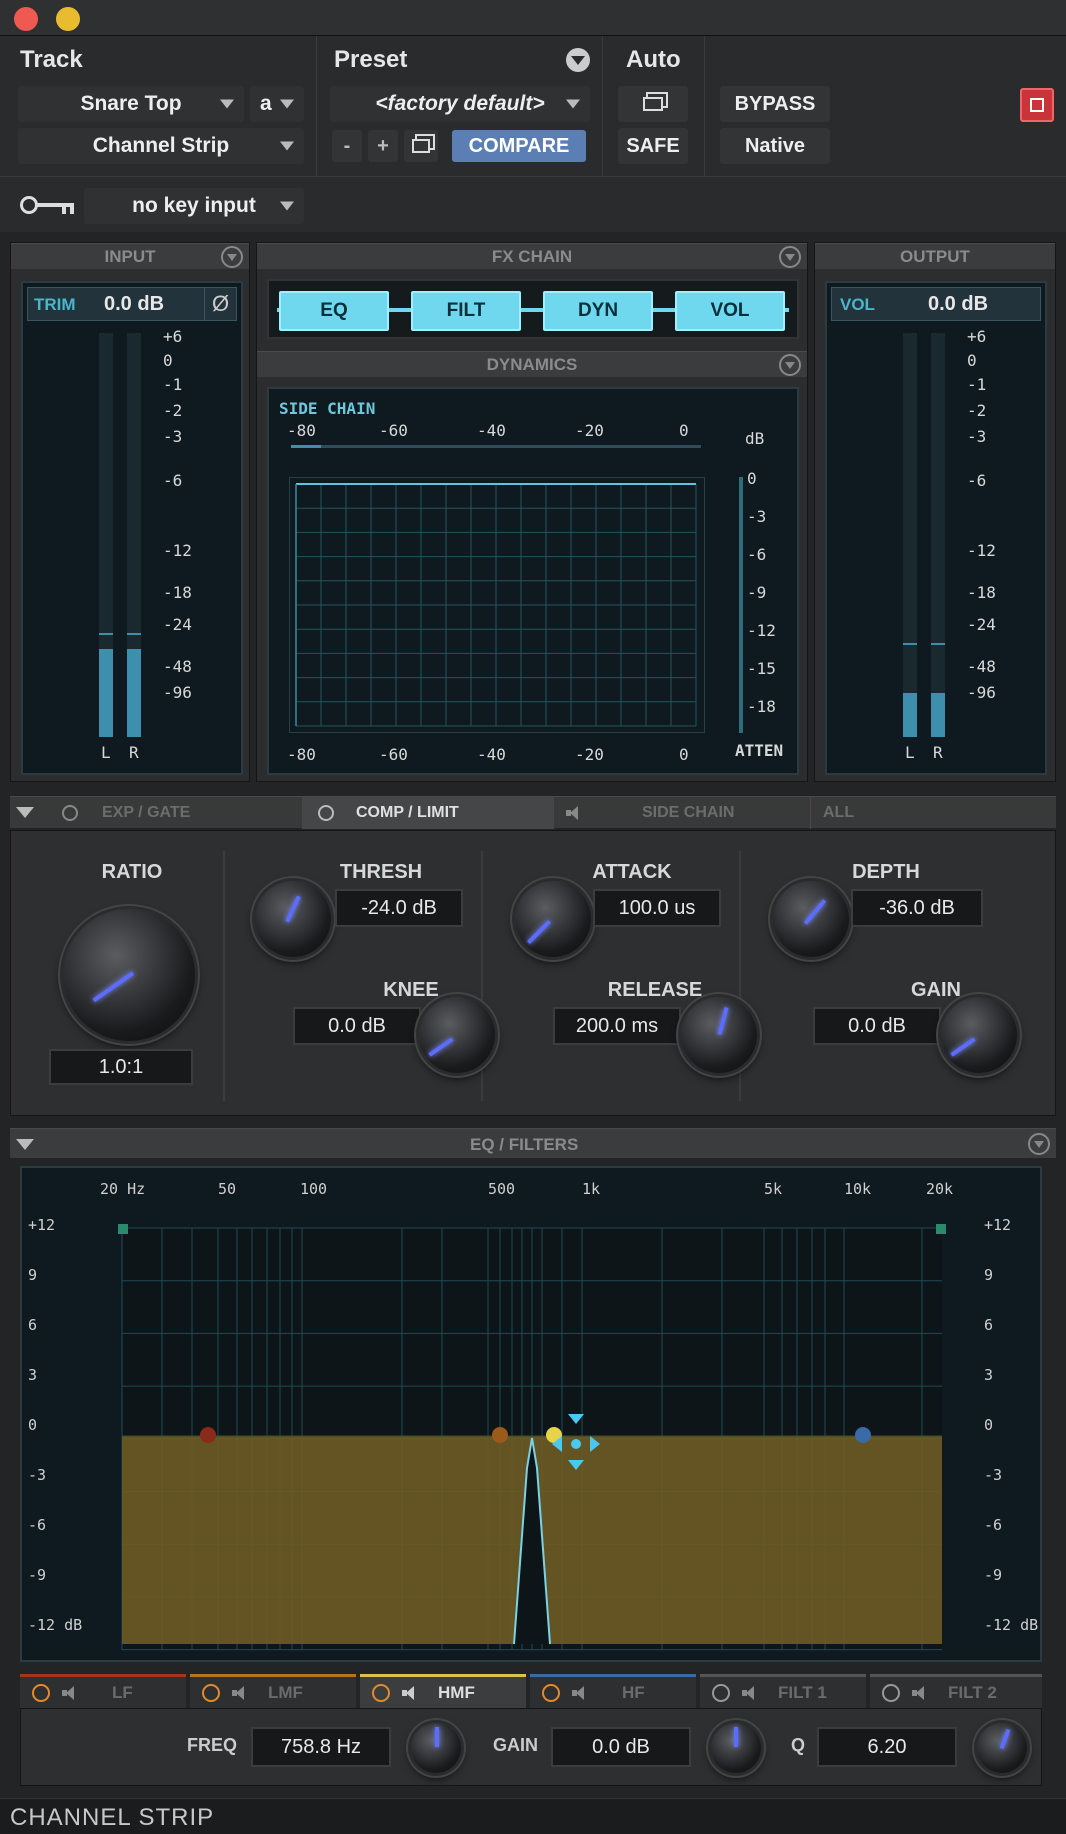 The image size is (1066, 1834). What do you see at coordinates (551, 1692) in the screenshot?
I see `hf-power-icon` at bounding box center [551, 1692].